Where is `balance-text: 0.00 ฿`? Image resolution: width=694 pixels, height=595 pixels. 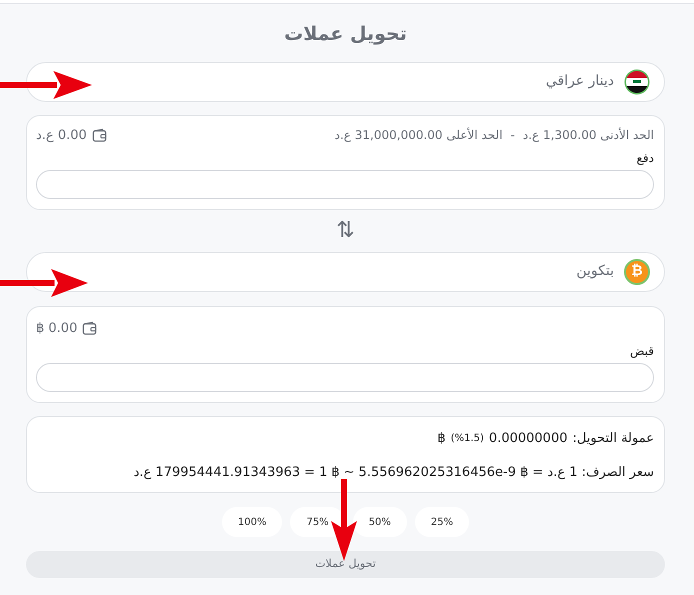 balance-text: 0.00 ฿ is located at coordinates (57, 329).